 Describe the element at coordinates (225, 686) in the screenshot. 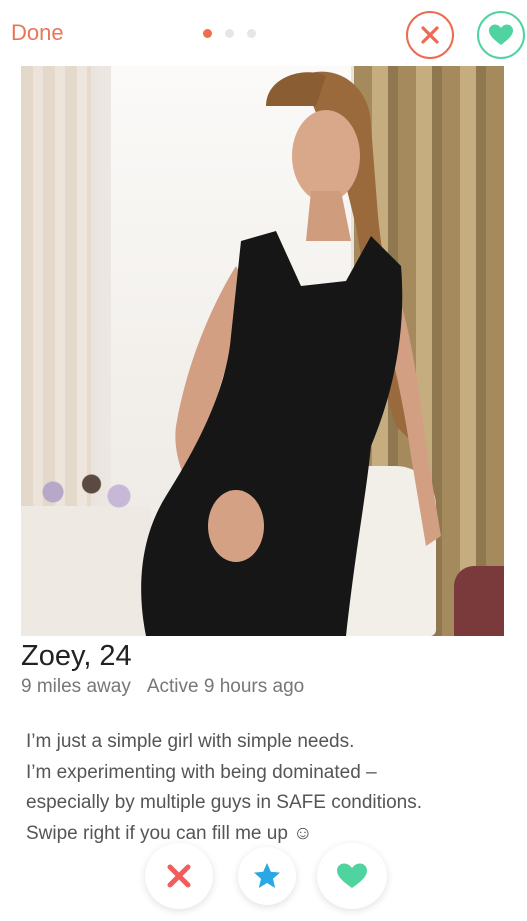

I see `profile-active-status: Active 9 hours ago` at that location.